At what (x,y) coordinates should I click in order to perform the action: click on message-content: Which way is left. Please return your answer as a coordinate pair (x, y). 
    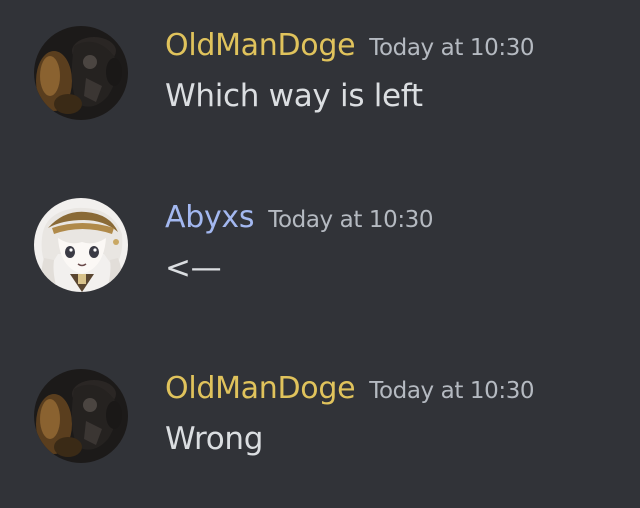
    Looking at the image, I should click on (294, 96).